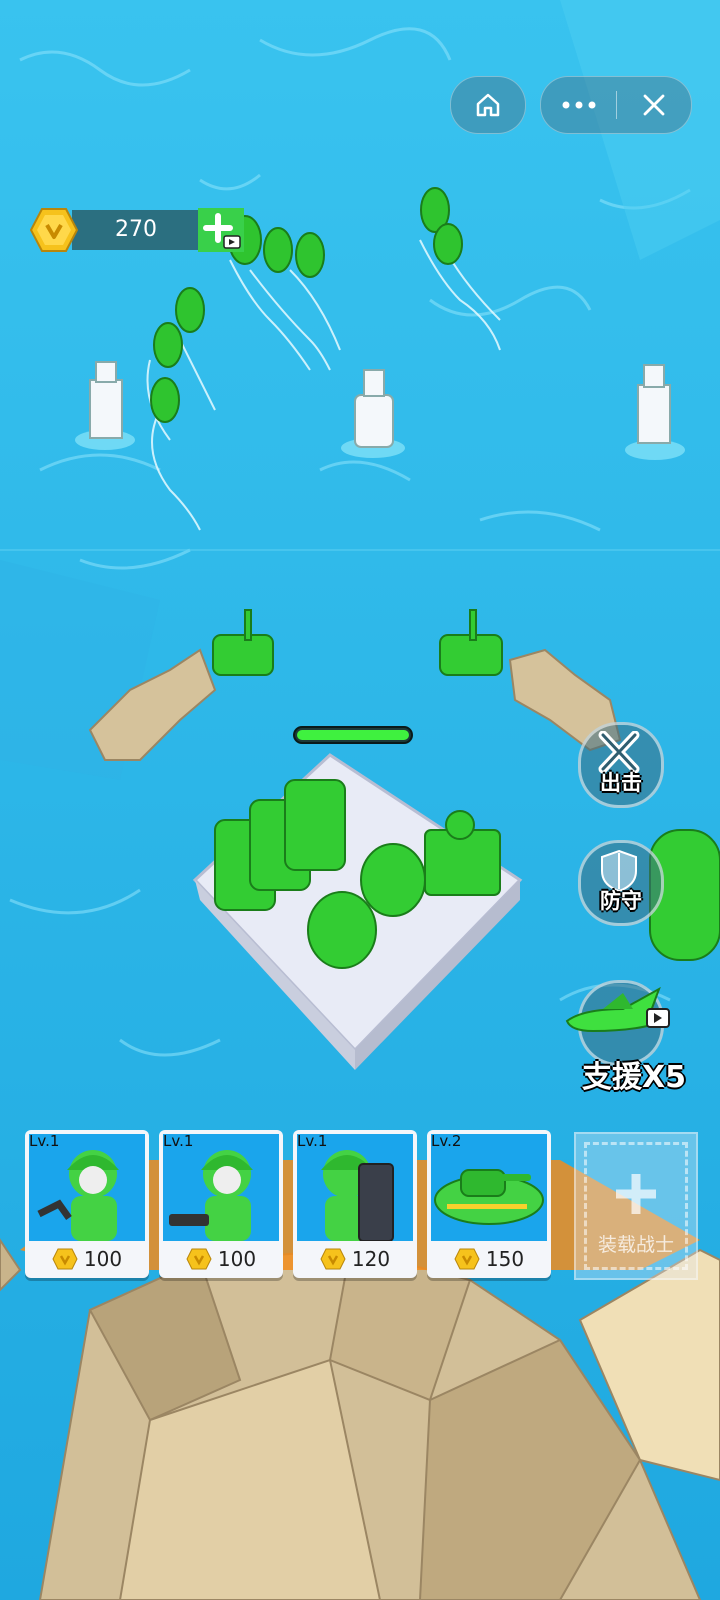 The height and width of the screenshot is (1600, 720). I want to click on jet-plane-icon, so click(617, 1009).